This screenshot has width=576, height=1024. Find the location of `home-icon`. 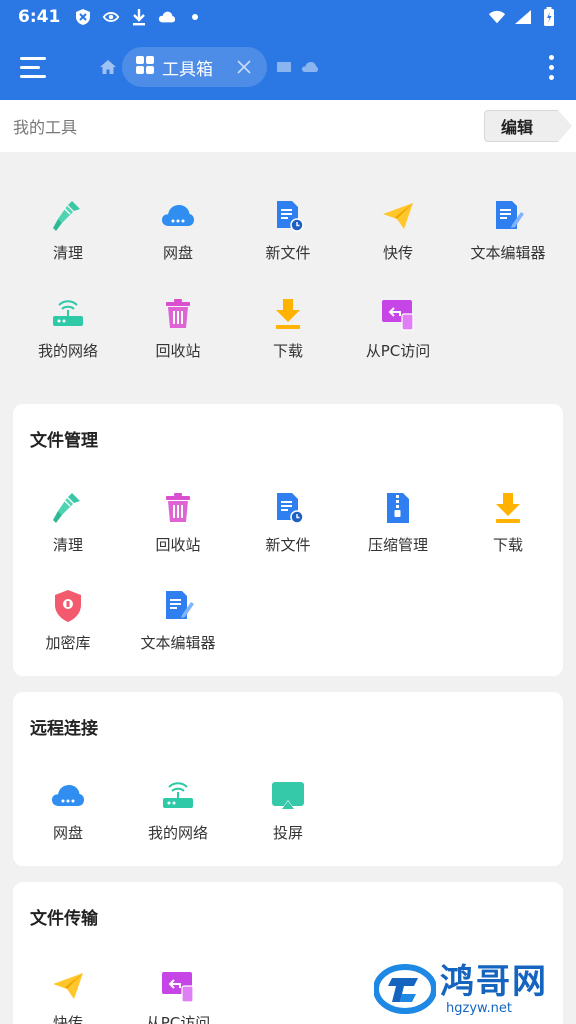

home-icon is located at coordinates (108, 67).